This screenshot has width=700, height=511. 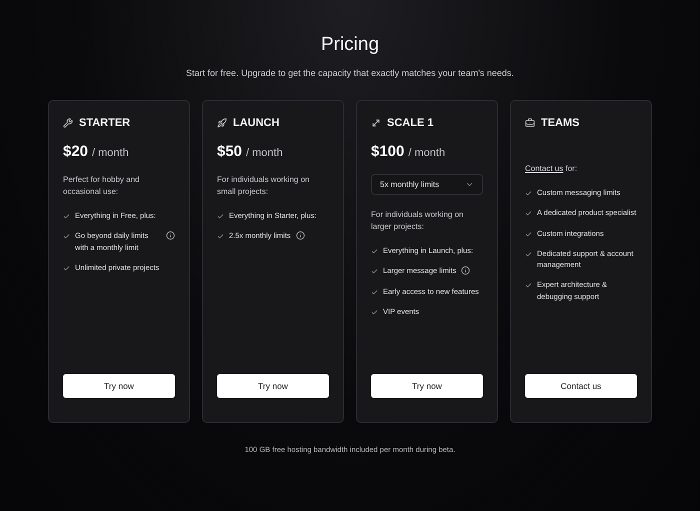 What do you see at coordinates (581, 386) in the screenshot?
I see `plan-button: Contact us` at bounding box center [581, 386].